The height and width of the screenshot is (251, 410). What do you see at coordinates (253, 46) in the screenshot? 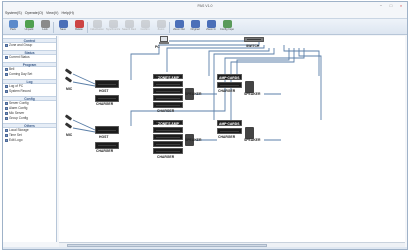
I see `switch-label: SWITCH` at bounding box center [253, 46].